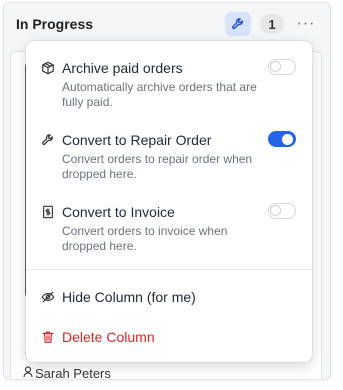 The image size is (343, 390). What do you see at coordinates (48, 297) in the screenshot?
I see `eye-off-icon` at bounding box center [48, 297].